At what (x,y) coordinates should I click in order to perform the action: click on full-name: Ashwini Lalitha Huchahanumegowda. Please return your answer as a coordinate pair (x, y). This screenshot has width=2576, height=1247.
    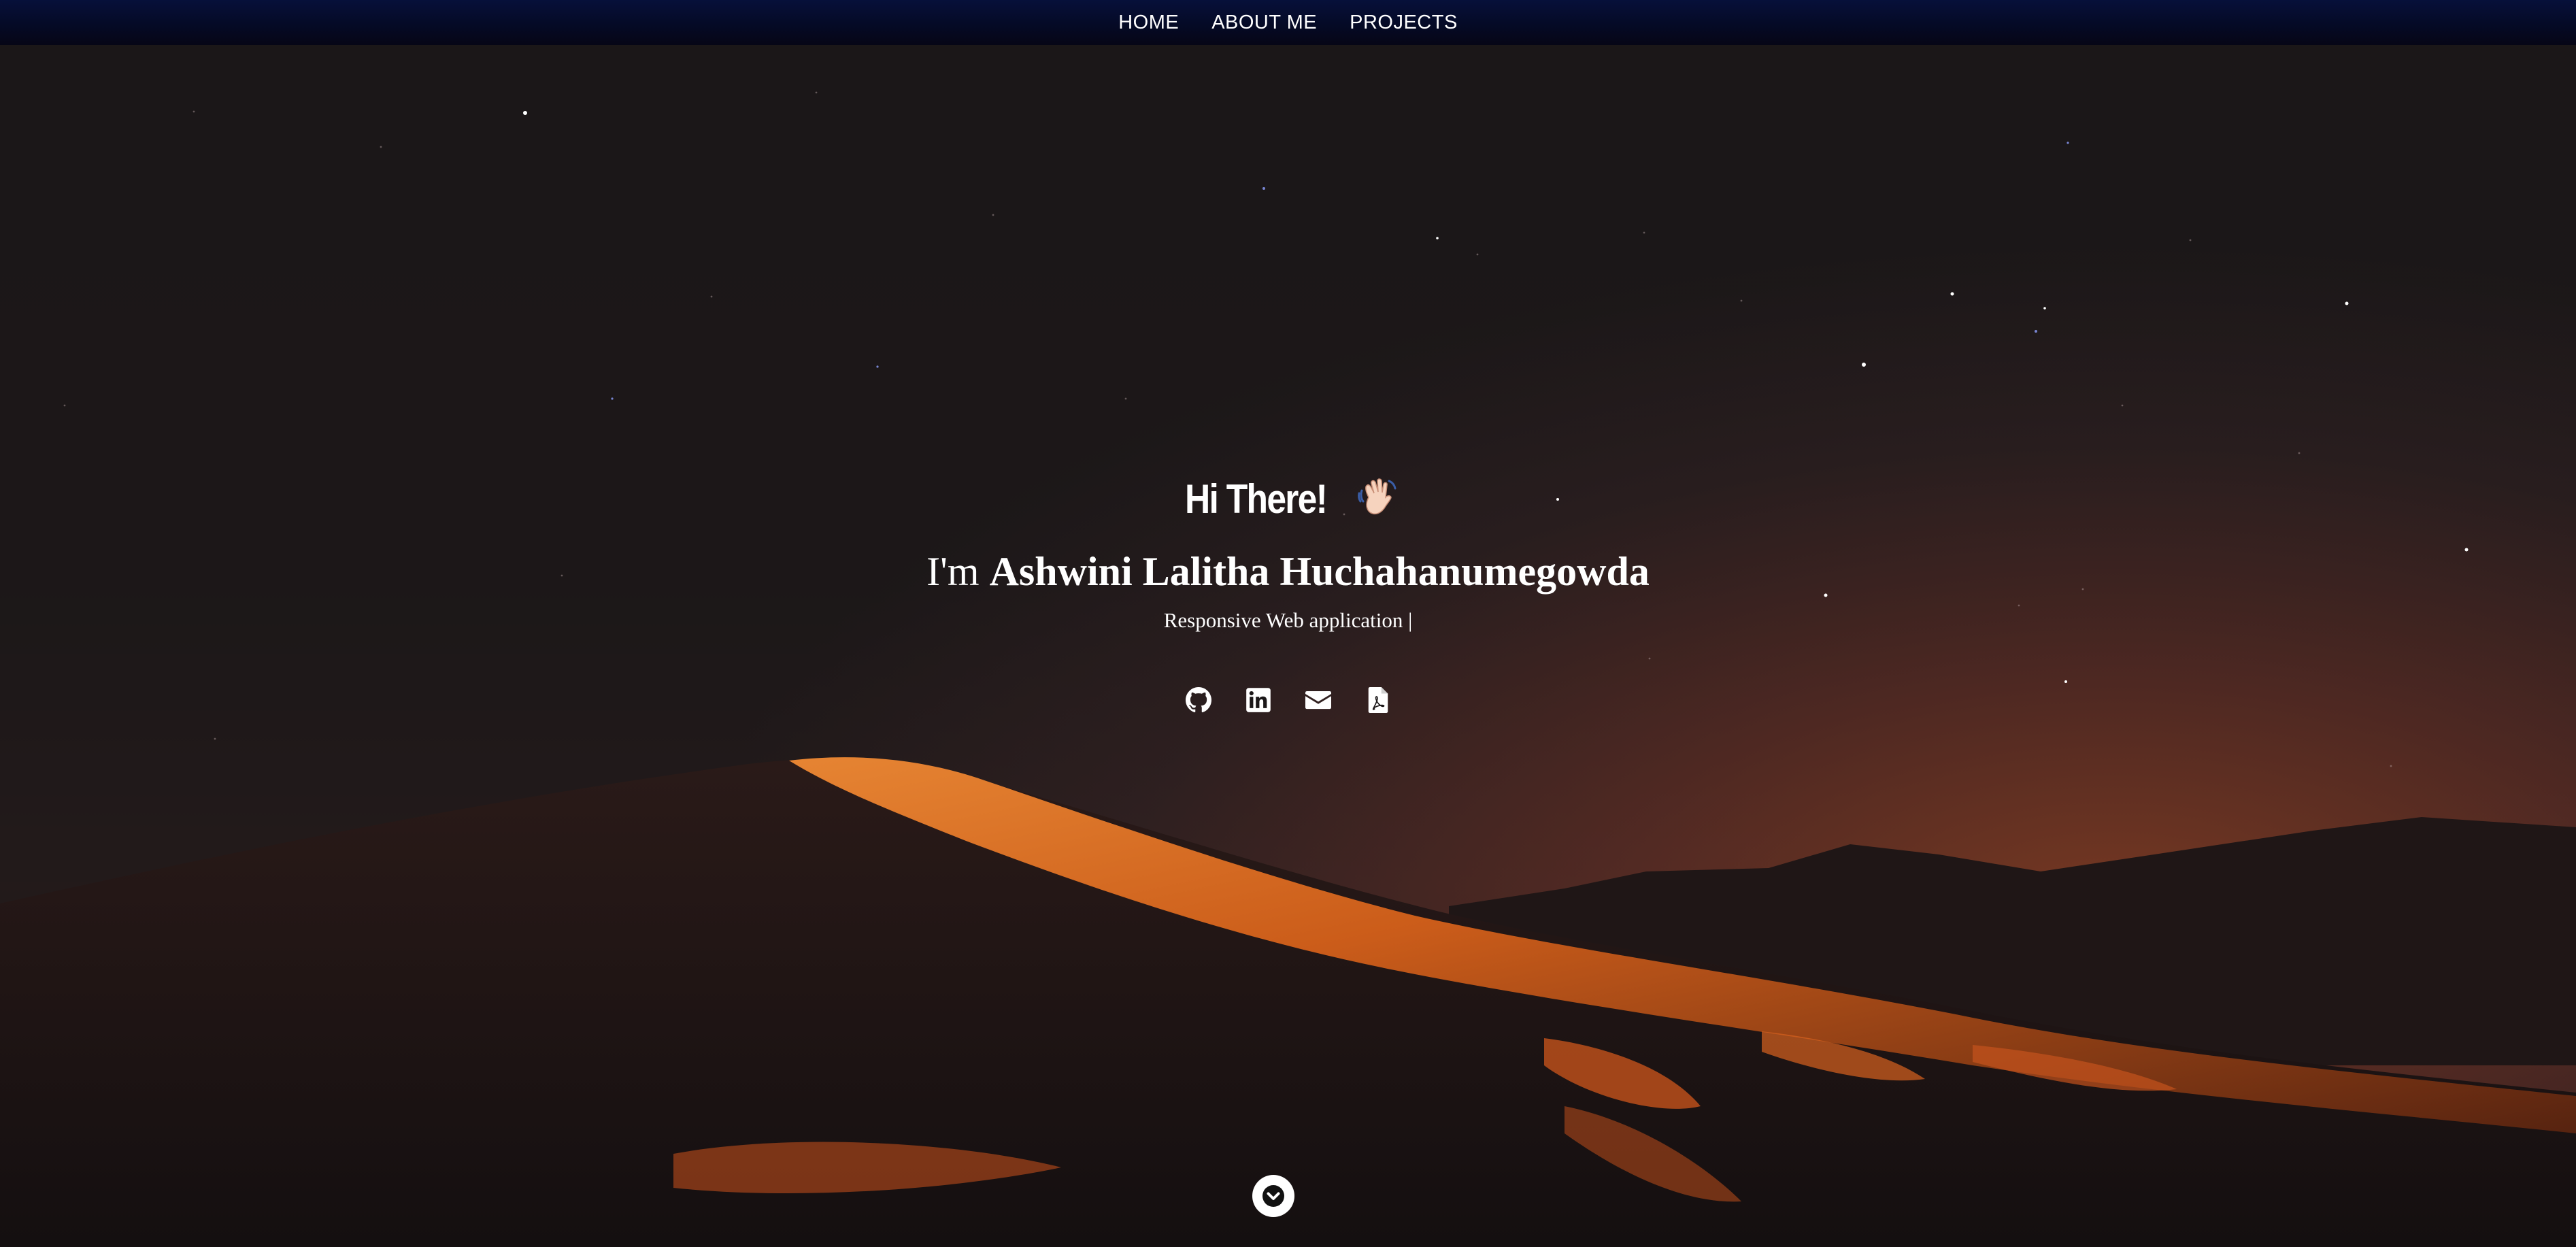
    Looking at the image, I should click on (1319, 571).